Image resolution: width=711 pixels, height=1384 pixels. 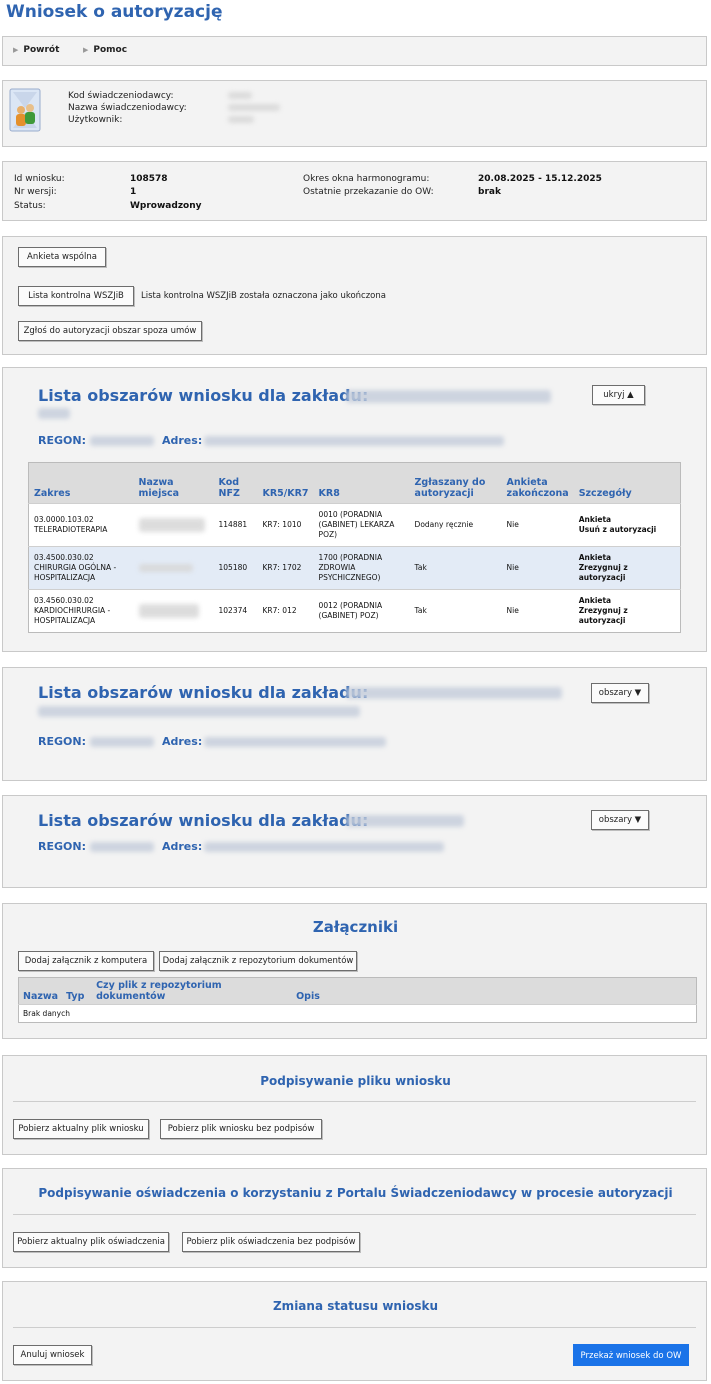 What do you see at coordinates (240, 95) in the screenshot?
I see `provider-code-value` at bounding box center [240, 95].